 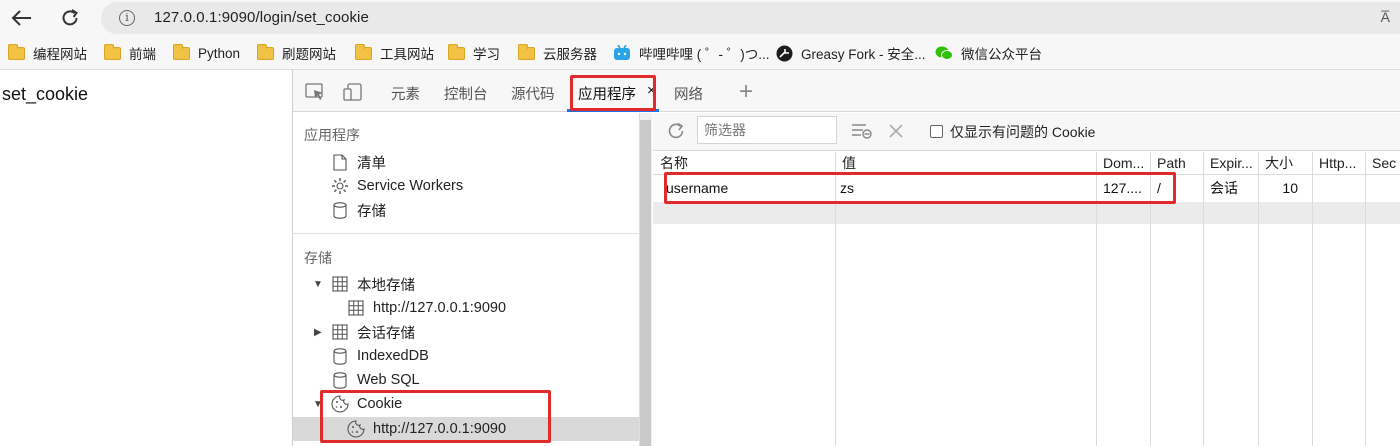 I want to click on back-button, so click(x=22, y=18).